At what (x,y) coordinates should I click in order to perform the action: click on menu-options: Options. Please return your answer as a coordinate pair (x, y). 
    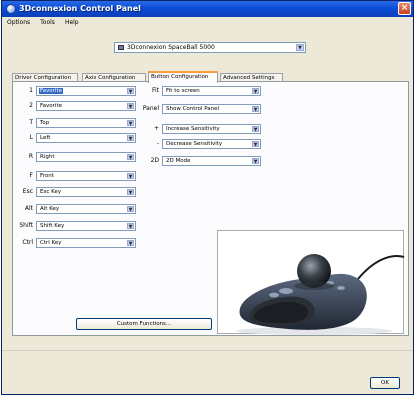
    Looking at the image, I should click on (18, 23).